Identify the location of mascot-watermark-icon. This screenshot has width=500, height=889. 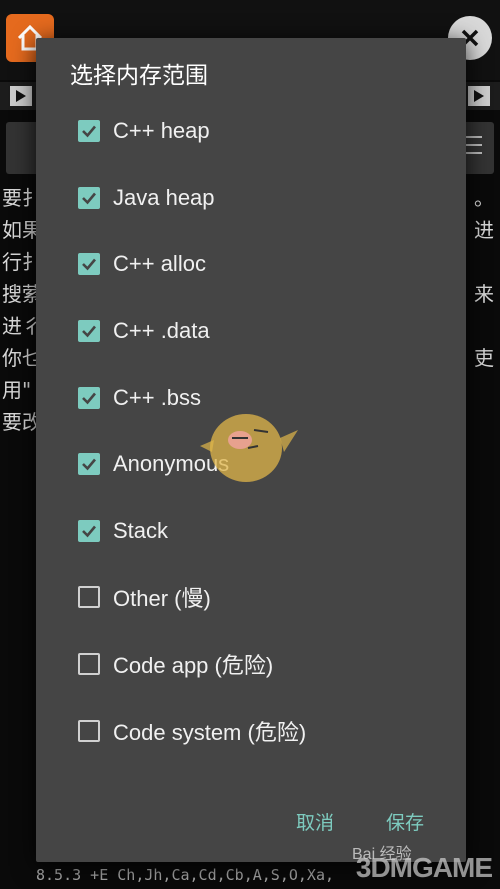
(249, 448).